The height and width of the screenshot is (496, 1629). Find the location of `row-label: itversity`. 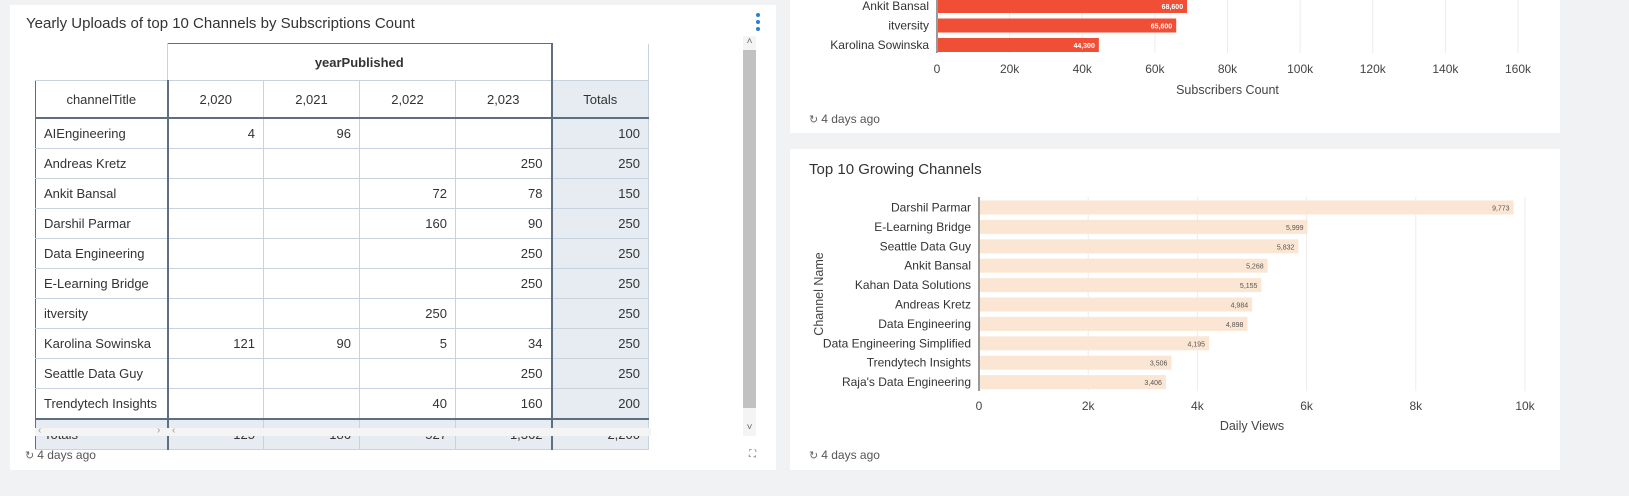

row-label: itversity is located at coordinates (102, 313).